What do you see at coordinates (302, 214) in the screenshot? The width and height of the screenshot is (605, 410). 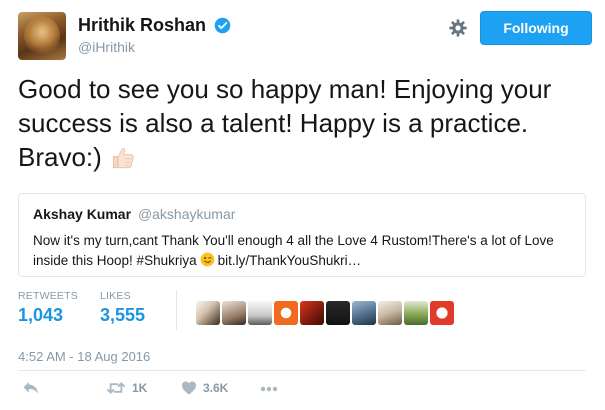 I see `quoted-tweet-header: Akshay Kumar @akshaykumar` at bounding box center [302, 214].